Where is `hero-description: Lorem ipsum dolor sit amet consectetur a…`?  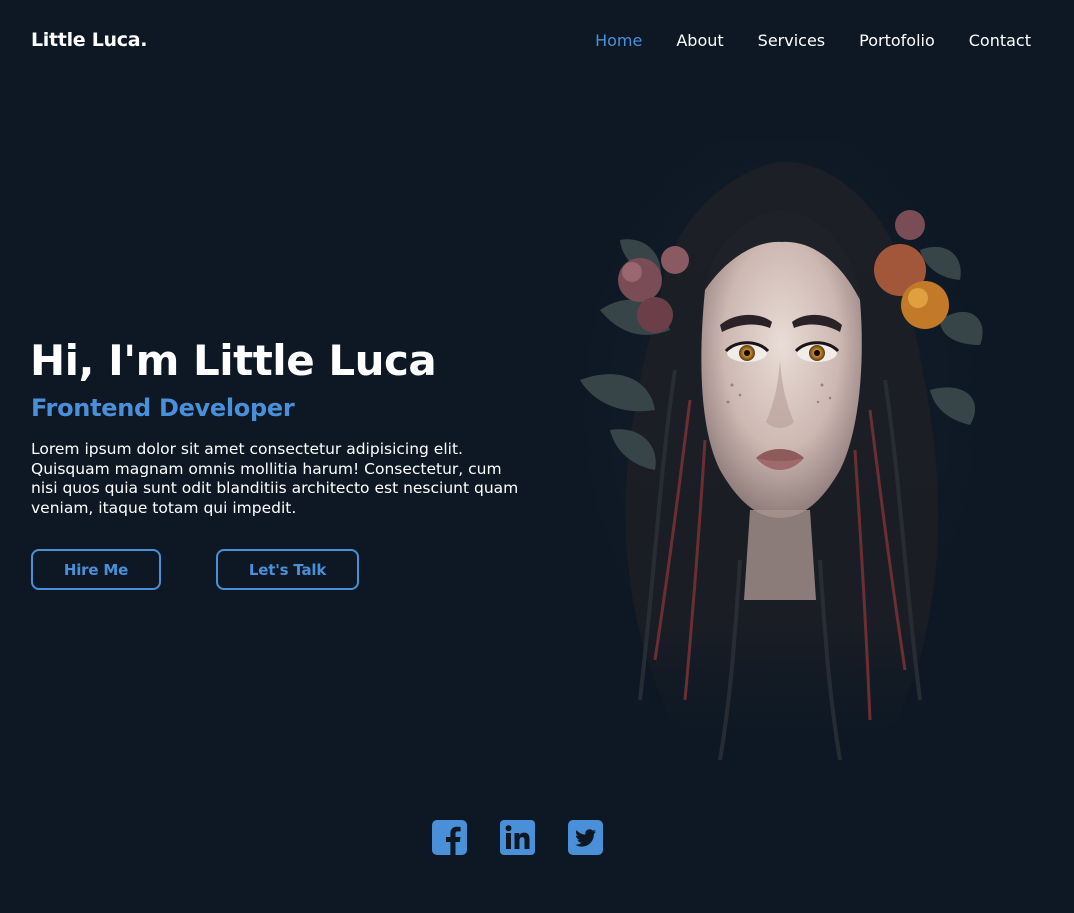 hero-description: Lorem ipsum dolor sit amet consectetur a… is located at coordinates (275, 478).